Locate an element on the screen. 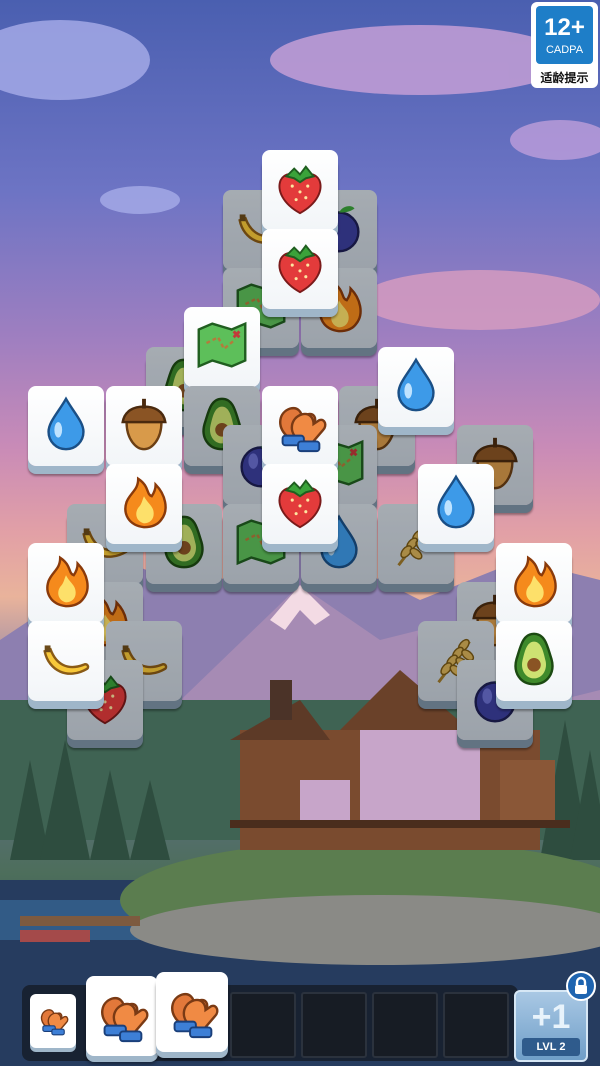 The image size is (600, 1066). age-rating-box: 12+ CADPA is located at coordinates (564, 35).